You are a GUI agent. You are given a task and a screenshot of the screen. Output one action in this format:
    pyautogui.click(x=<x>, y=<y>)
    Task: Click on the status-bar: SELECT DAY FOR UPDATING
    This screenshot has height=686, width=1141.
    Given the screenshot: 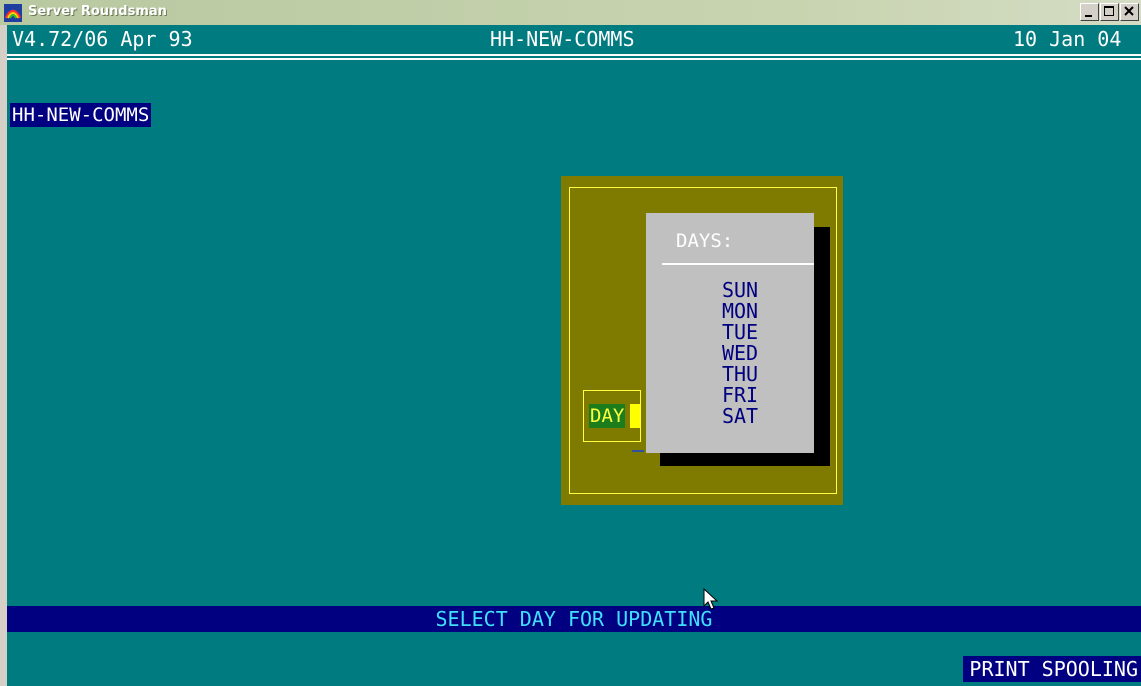 What is the action you would take?
    pyautogui.click(x=574, y=619)
    